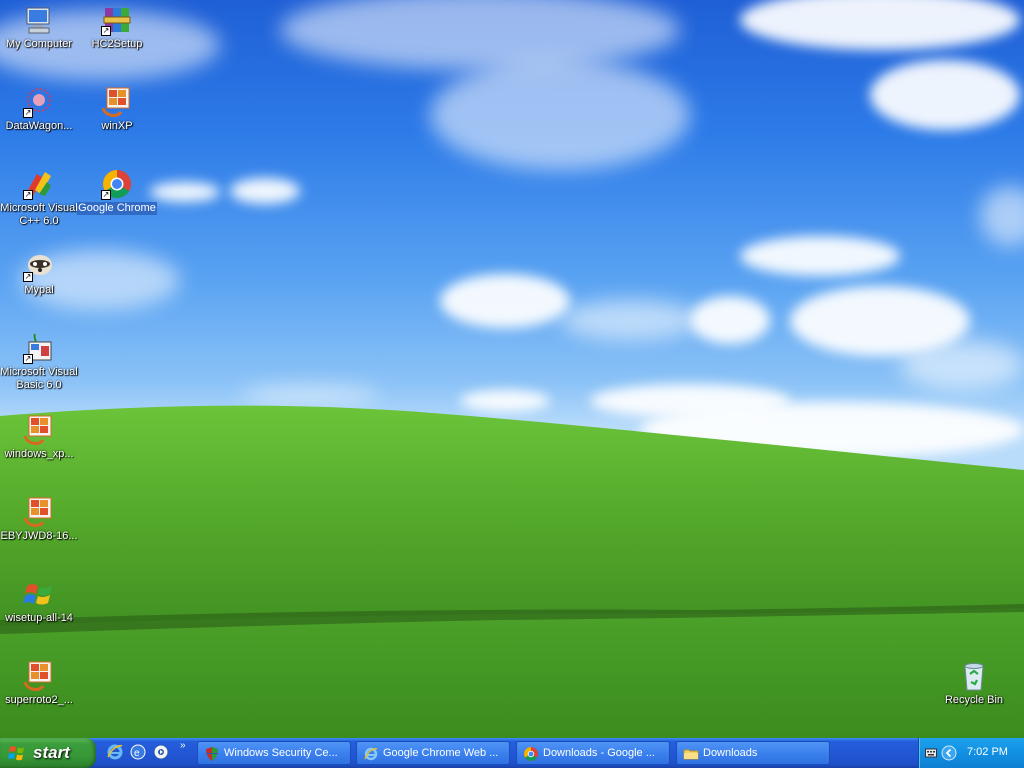 Image resolution: width=1024 pixels, height=768 pixels. What do you see at coordinates (117, 184) in the screenshot?
I see `chrome-icon: ↗` at bounding box center [117, 184].